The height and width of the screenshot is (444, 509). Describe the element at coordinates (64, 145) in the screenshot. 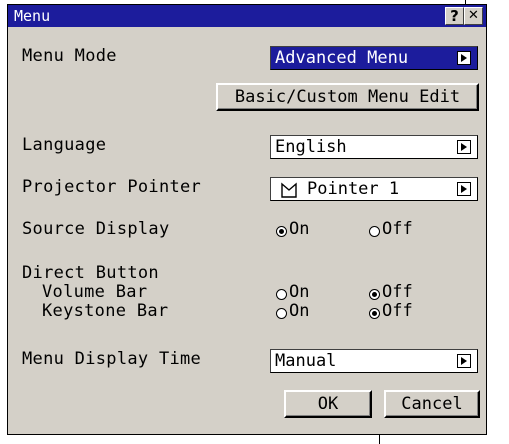

I see `language-label: Language` at that location.